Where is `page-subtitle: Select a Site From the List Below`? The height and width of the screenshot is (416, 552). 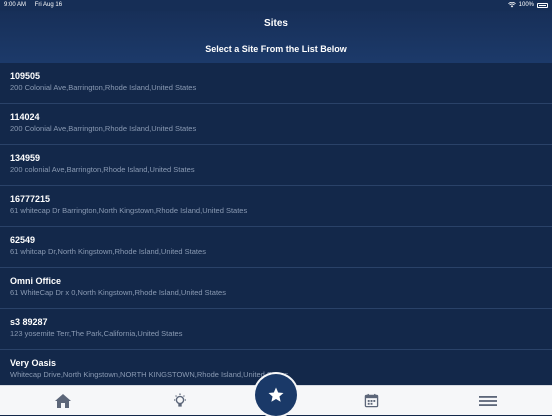
page-subtitle: Select a Site From the List Below is located at coordinates (276, 49).